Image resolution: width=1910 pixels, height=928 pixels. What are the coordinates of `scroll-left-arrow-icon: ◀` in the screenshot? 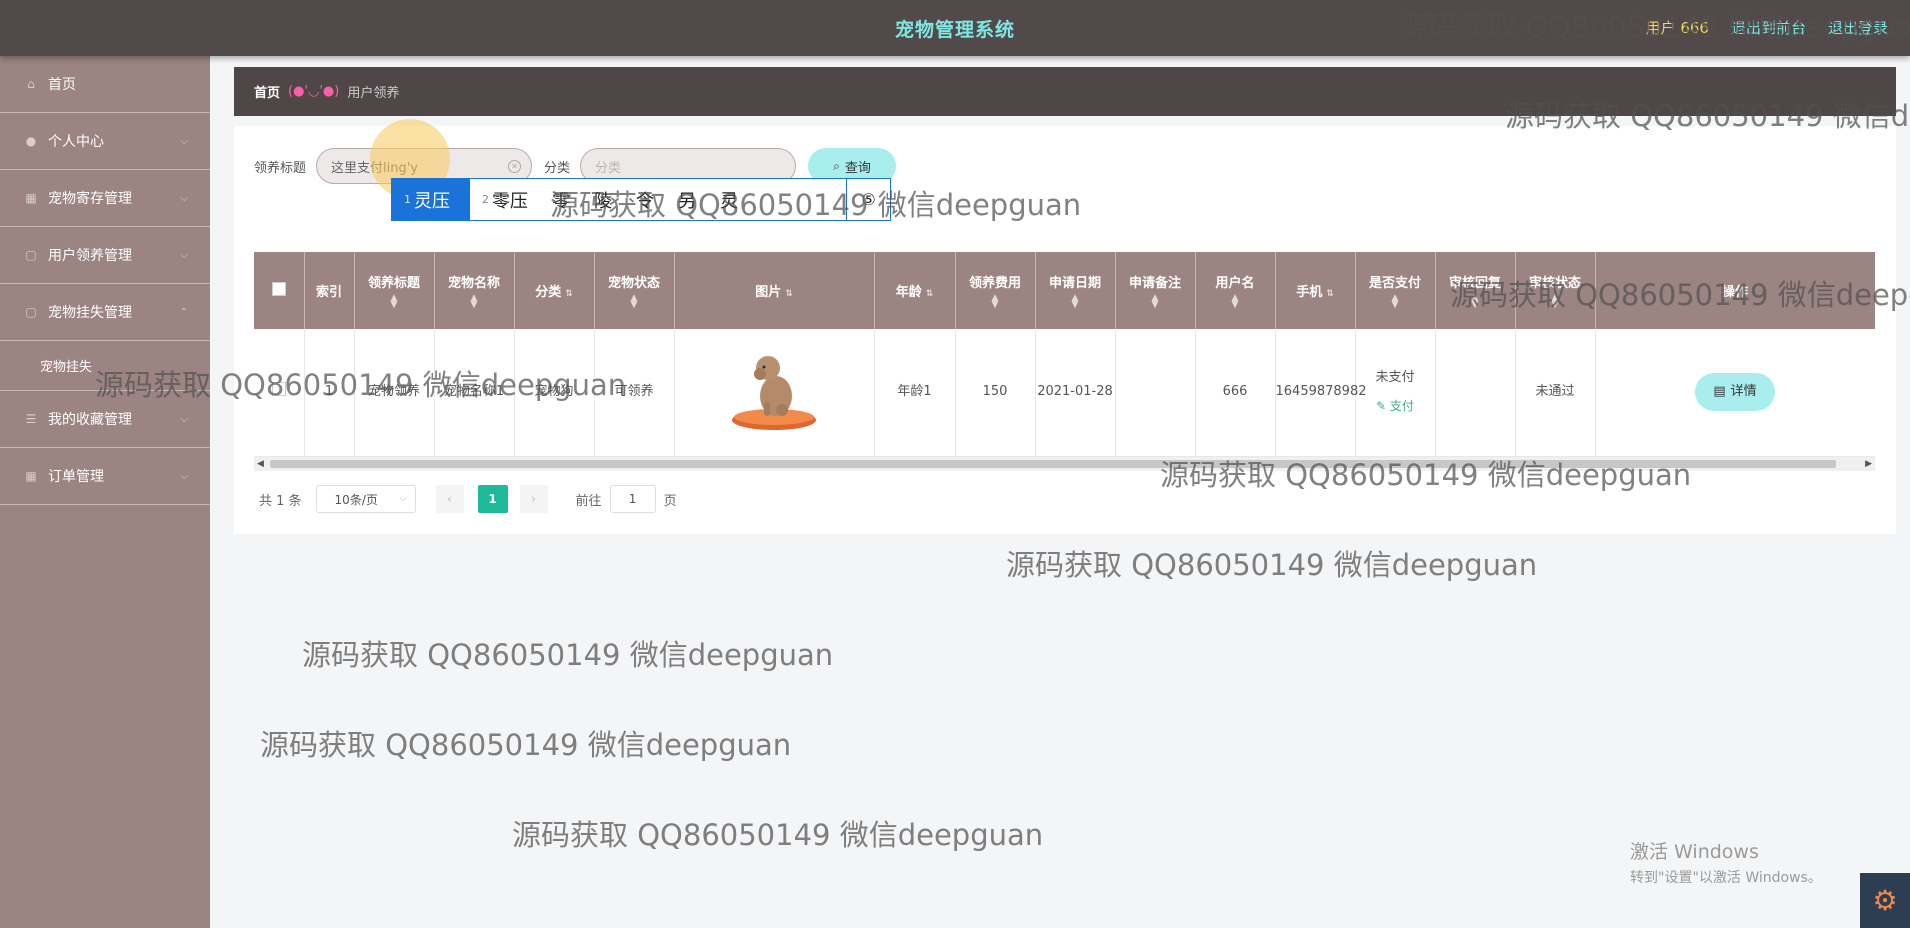 It's located at (260, 464).